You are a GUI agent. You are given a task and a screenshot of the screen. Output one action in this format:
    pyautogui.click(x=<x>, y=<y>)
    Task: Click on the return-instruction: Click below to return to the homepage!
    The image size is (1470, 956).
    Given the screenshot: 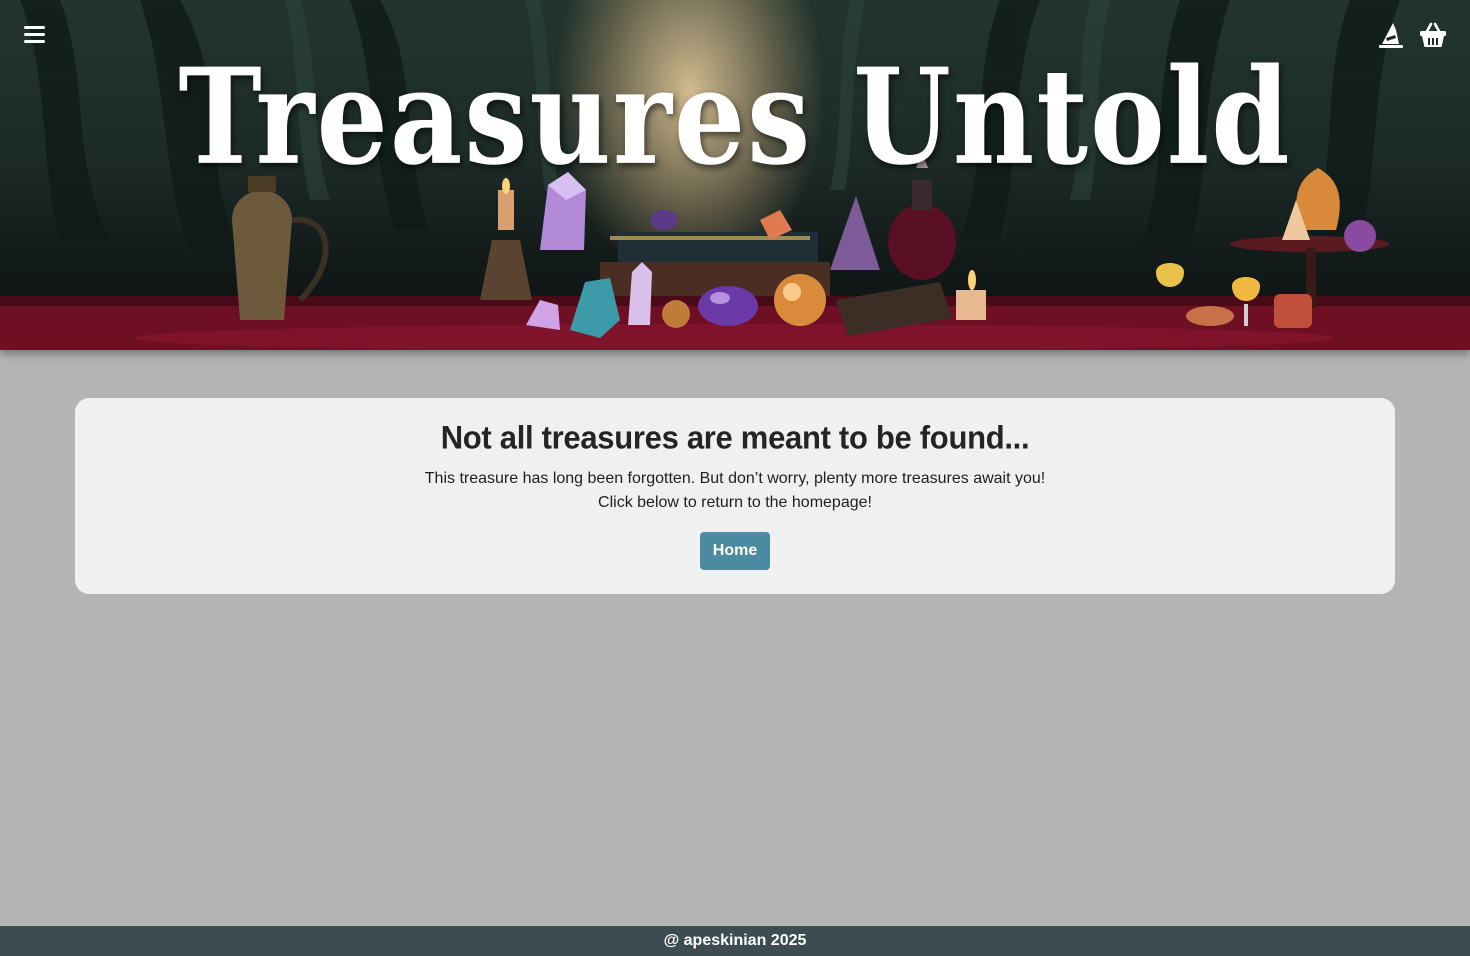 What is the action you would take?
    pyautogui.click(x=735, y=502)
    